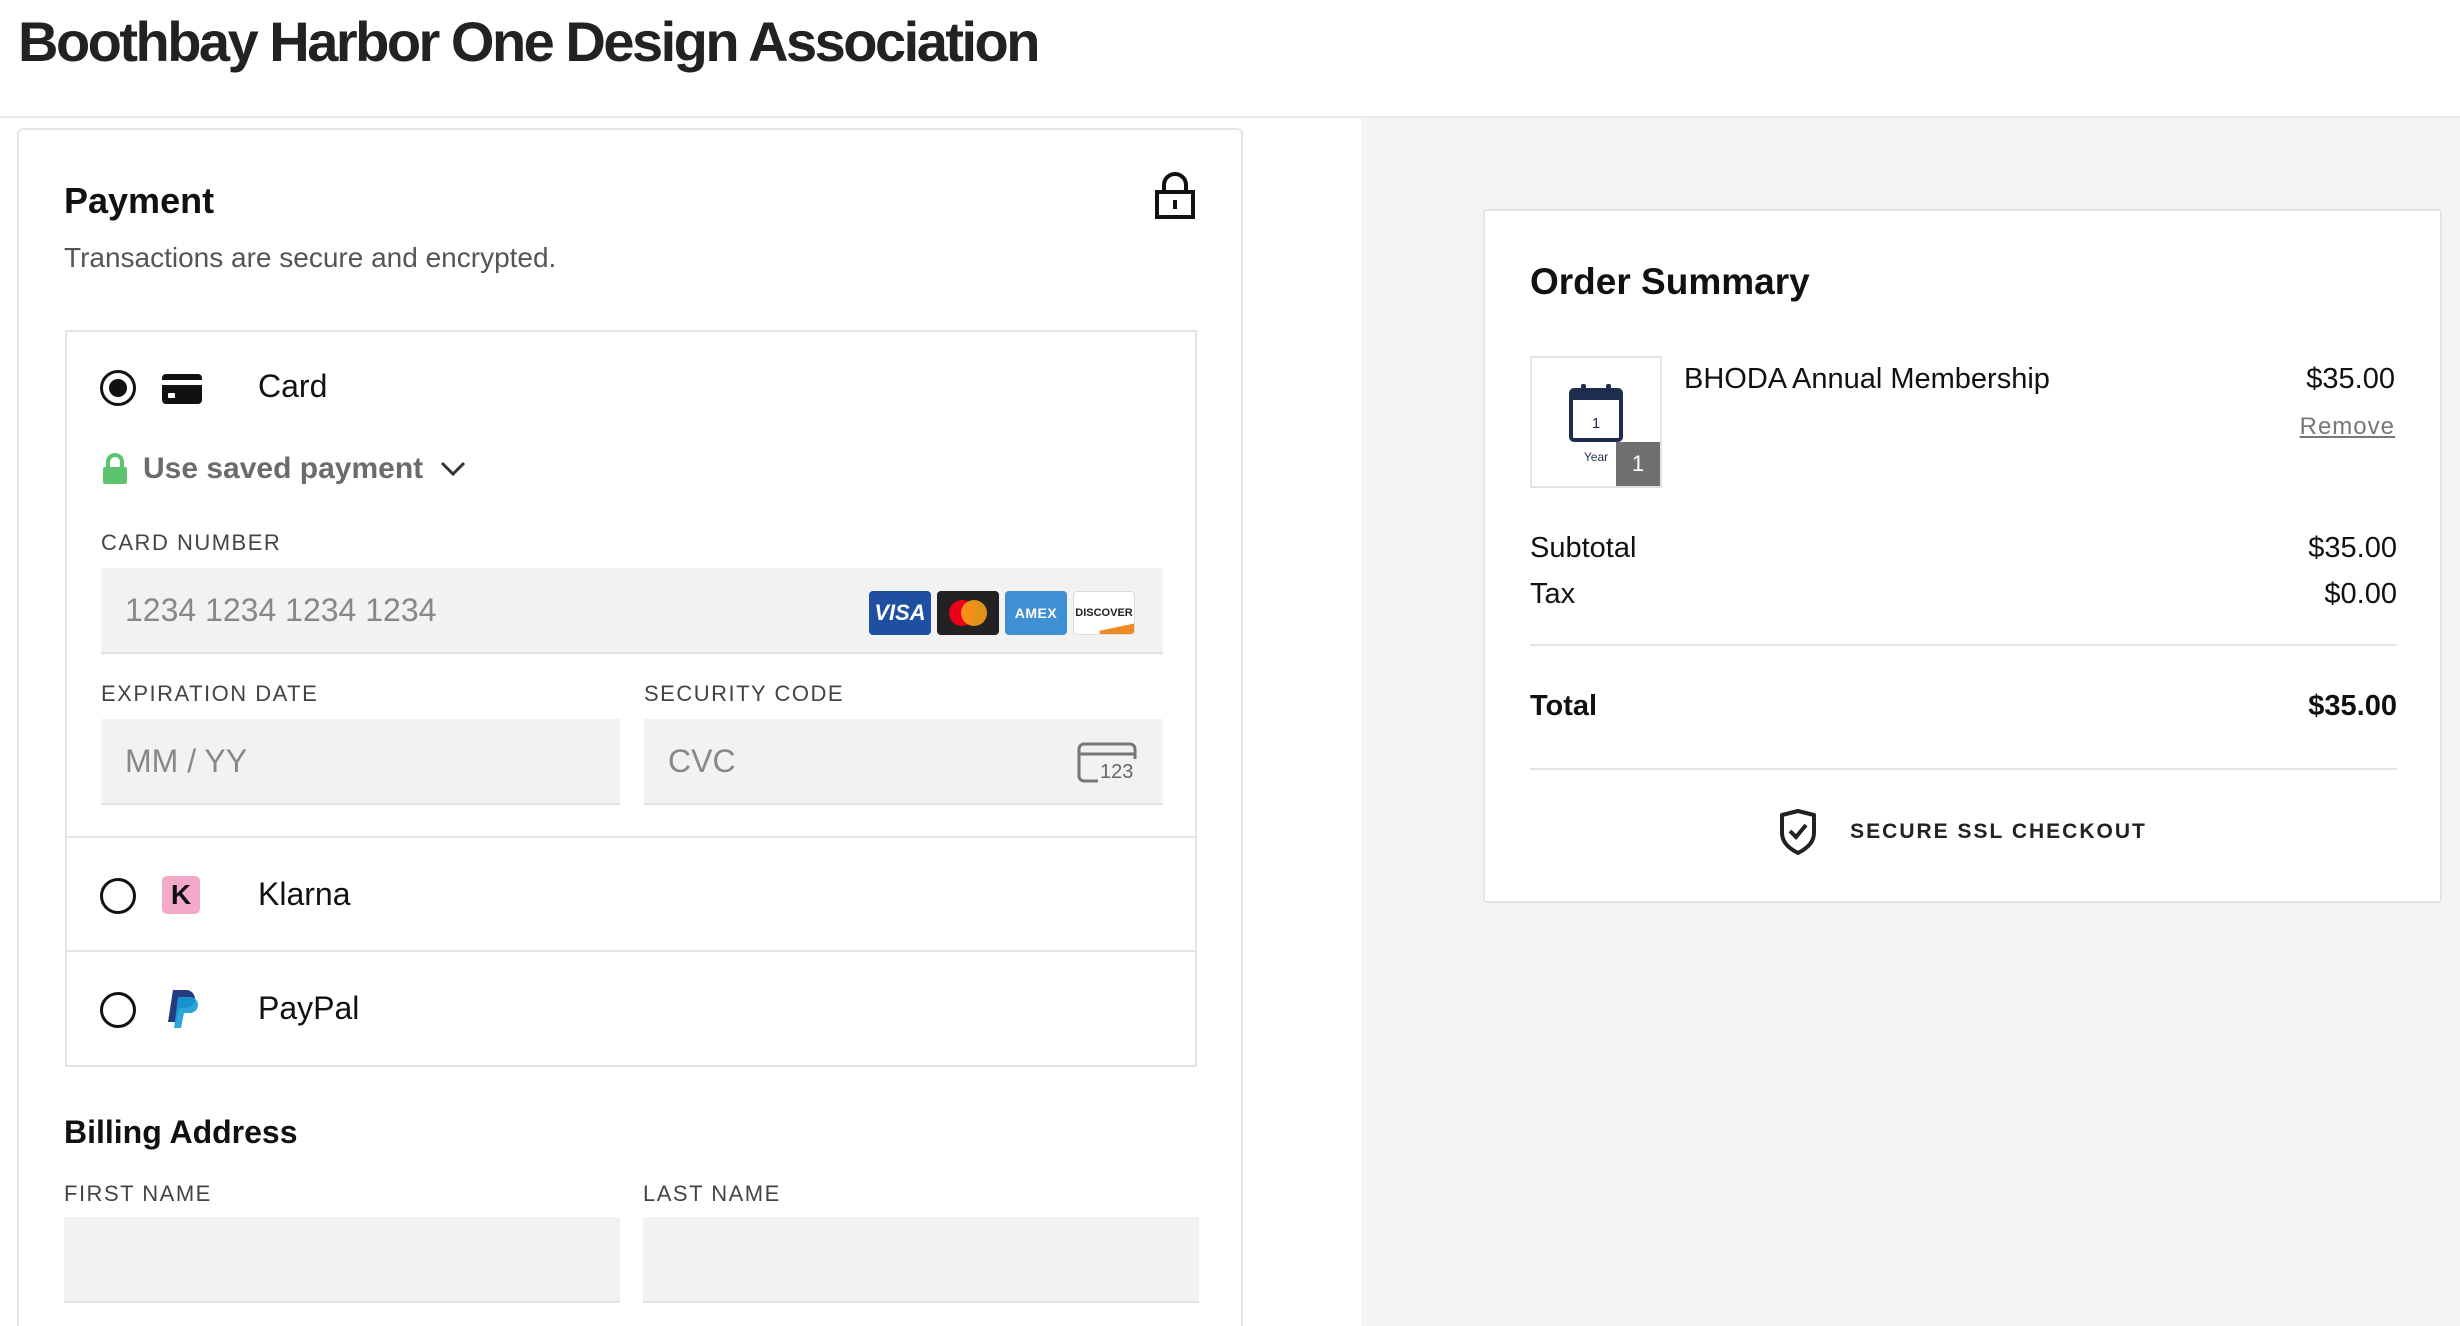  I want to click on total-row: Total $35.00, so click(1963, 706).